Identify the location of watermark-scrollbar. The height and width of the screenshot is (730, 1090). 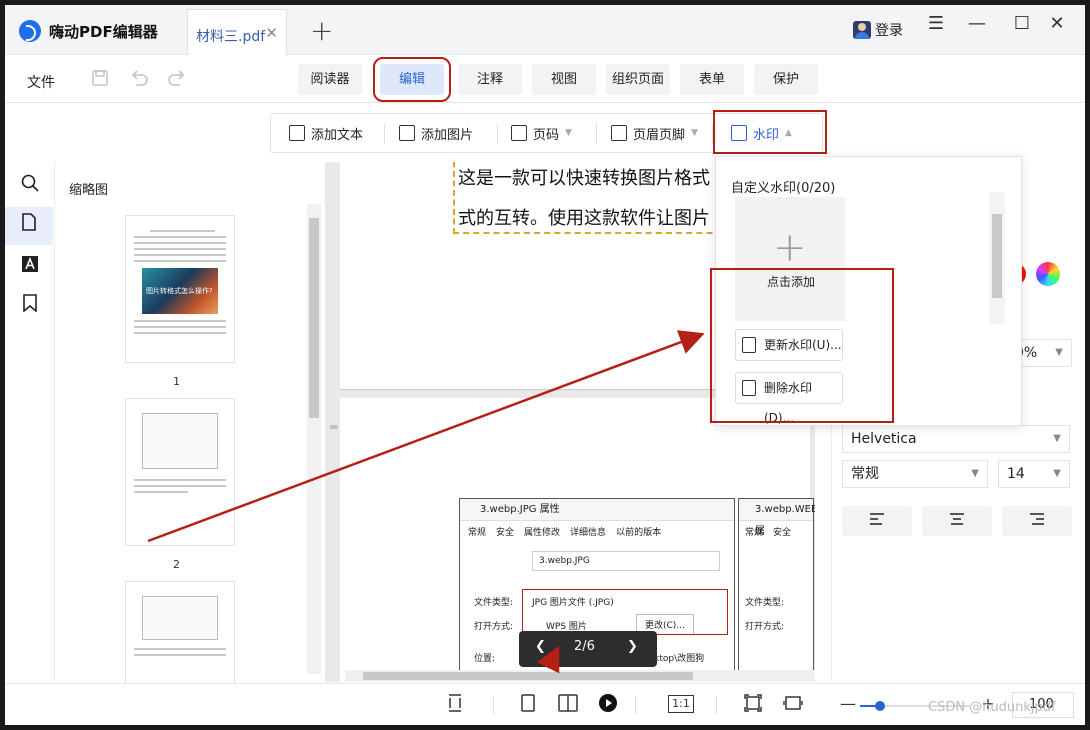
(997, 258).